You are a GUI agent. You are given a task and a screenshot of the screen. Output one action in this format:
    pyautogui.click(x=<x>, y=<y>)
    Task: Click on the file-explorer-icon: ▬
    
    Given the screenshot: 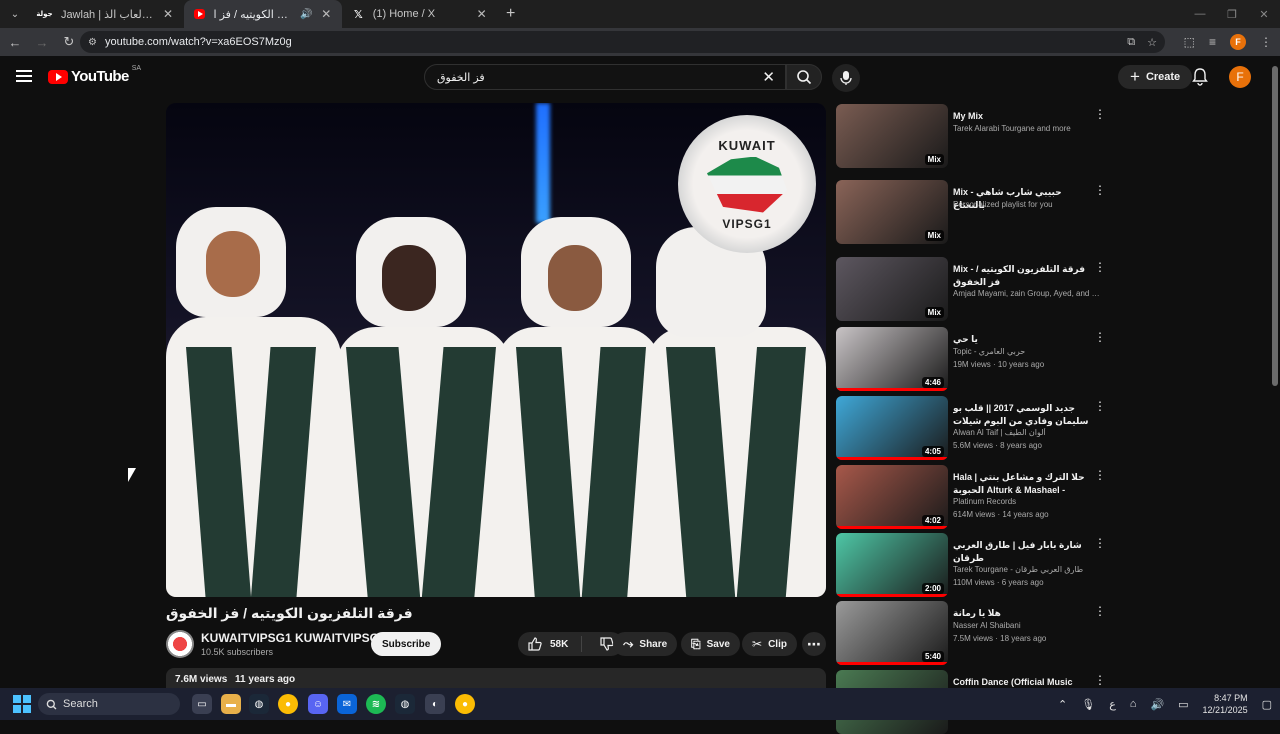 What is the action you would take?
    pyautogui.click(x=231, y=704)
    